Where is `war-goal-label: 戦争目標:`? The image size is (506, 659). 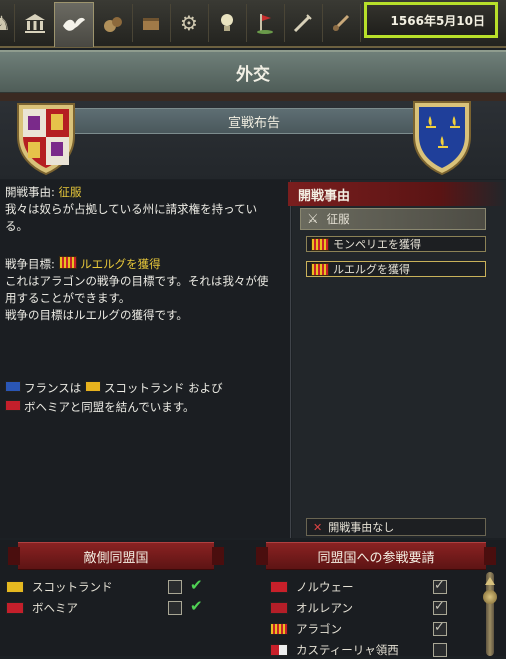 war-goal-label: 戦争目標: is located at coordinates (30, 264).